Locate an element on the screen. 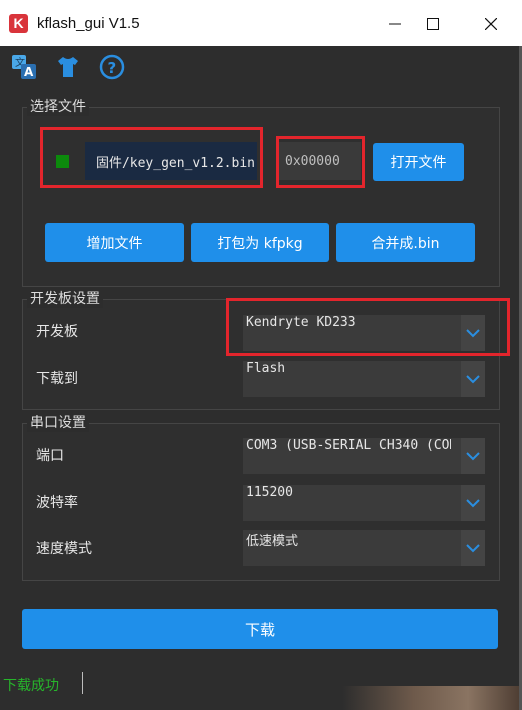 The width and height of the screenshot is (522, 710). board-select: Kendryte KD233 is located at coordinates (364, 333).